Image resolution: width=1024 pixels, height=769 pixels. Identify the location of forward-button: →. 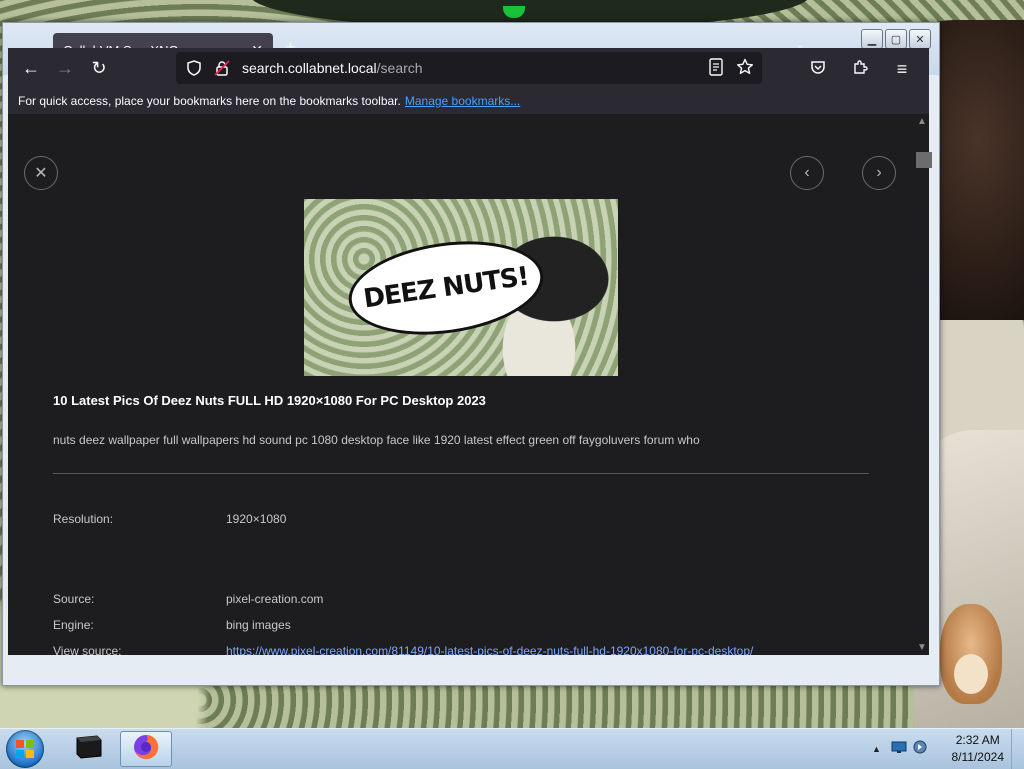
(65, 68).